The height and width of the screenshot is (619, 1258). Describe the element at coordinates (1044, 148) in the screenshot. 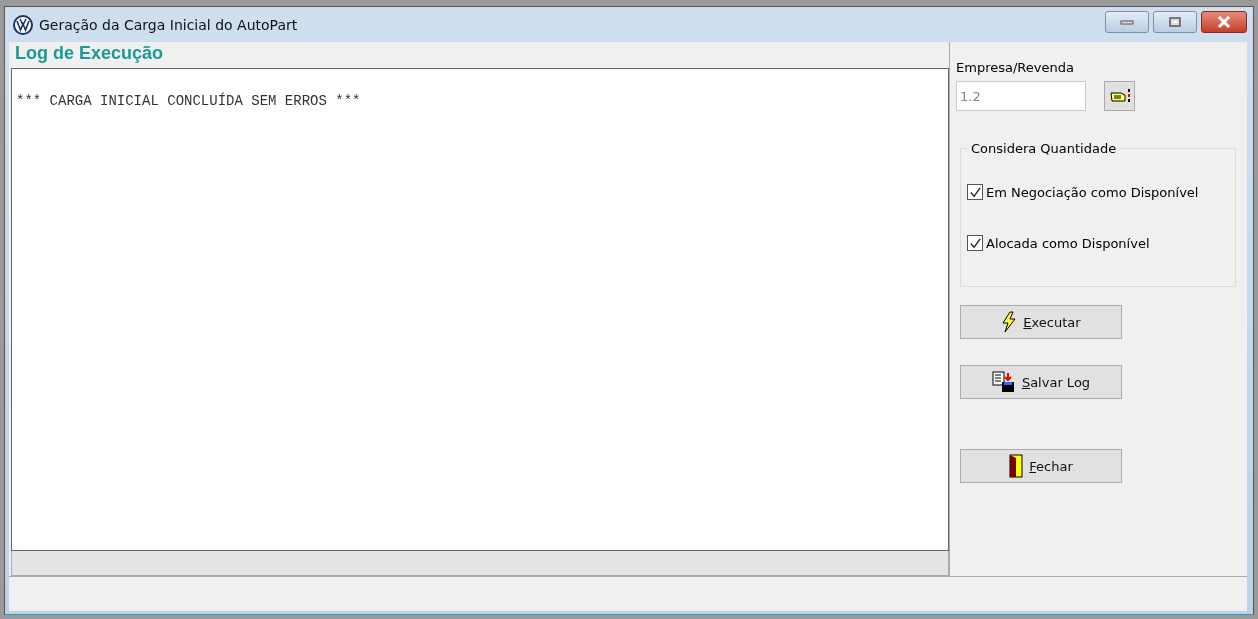

I see `group-title: Considera Quantidade` at that location.